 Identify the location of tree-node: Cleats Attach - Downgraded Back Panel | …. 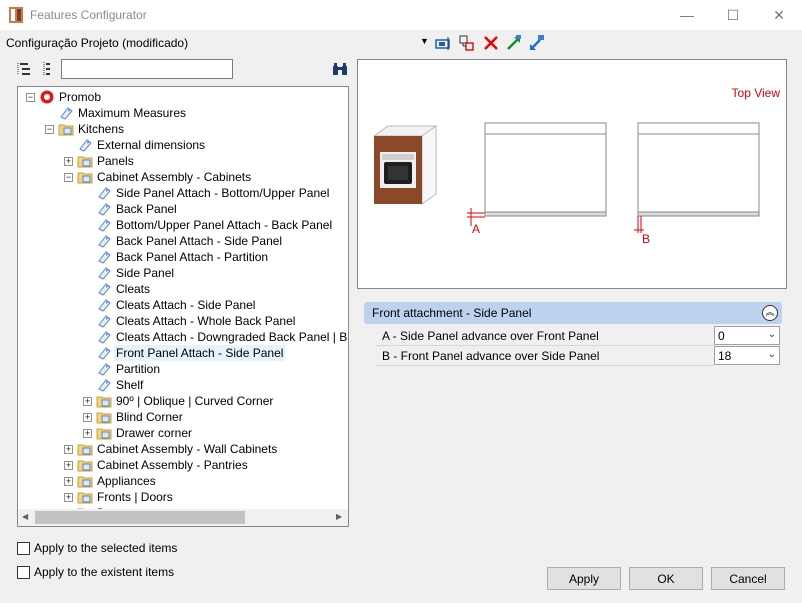
(183, 337).